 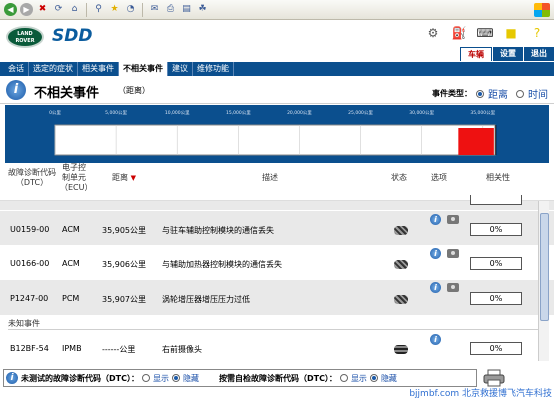 I want to click on help-icon: ?, so click(x=537, y=33).